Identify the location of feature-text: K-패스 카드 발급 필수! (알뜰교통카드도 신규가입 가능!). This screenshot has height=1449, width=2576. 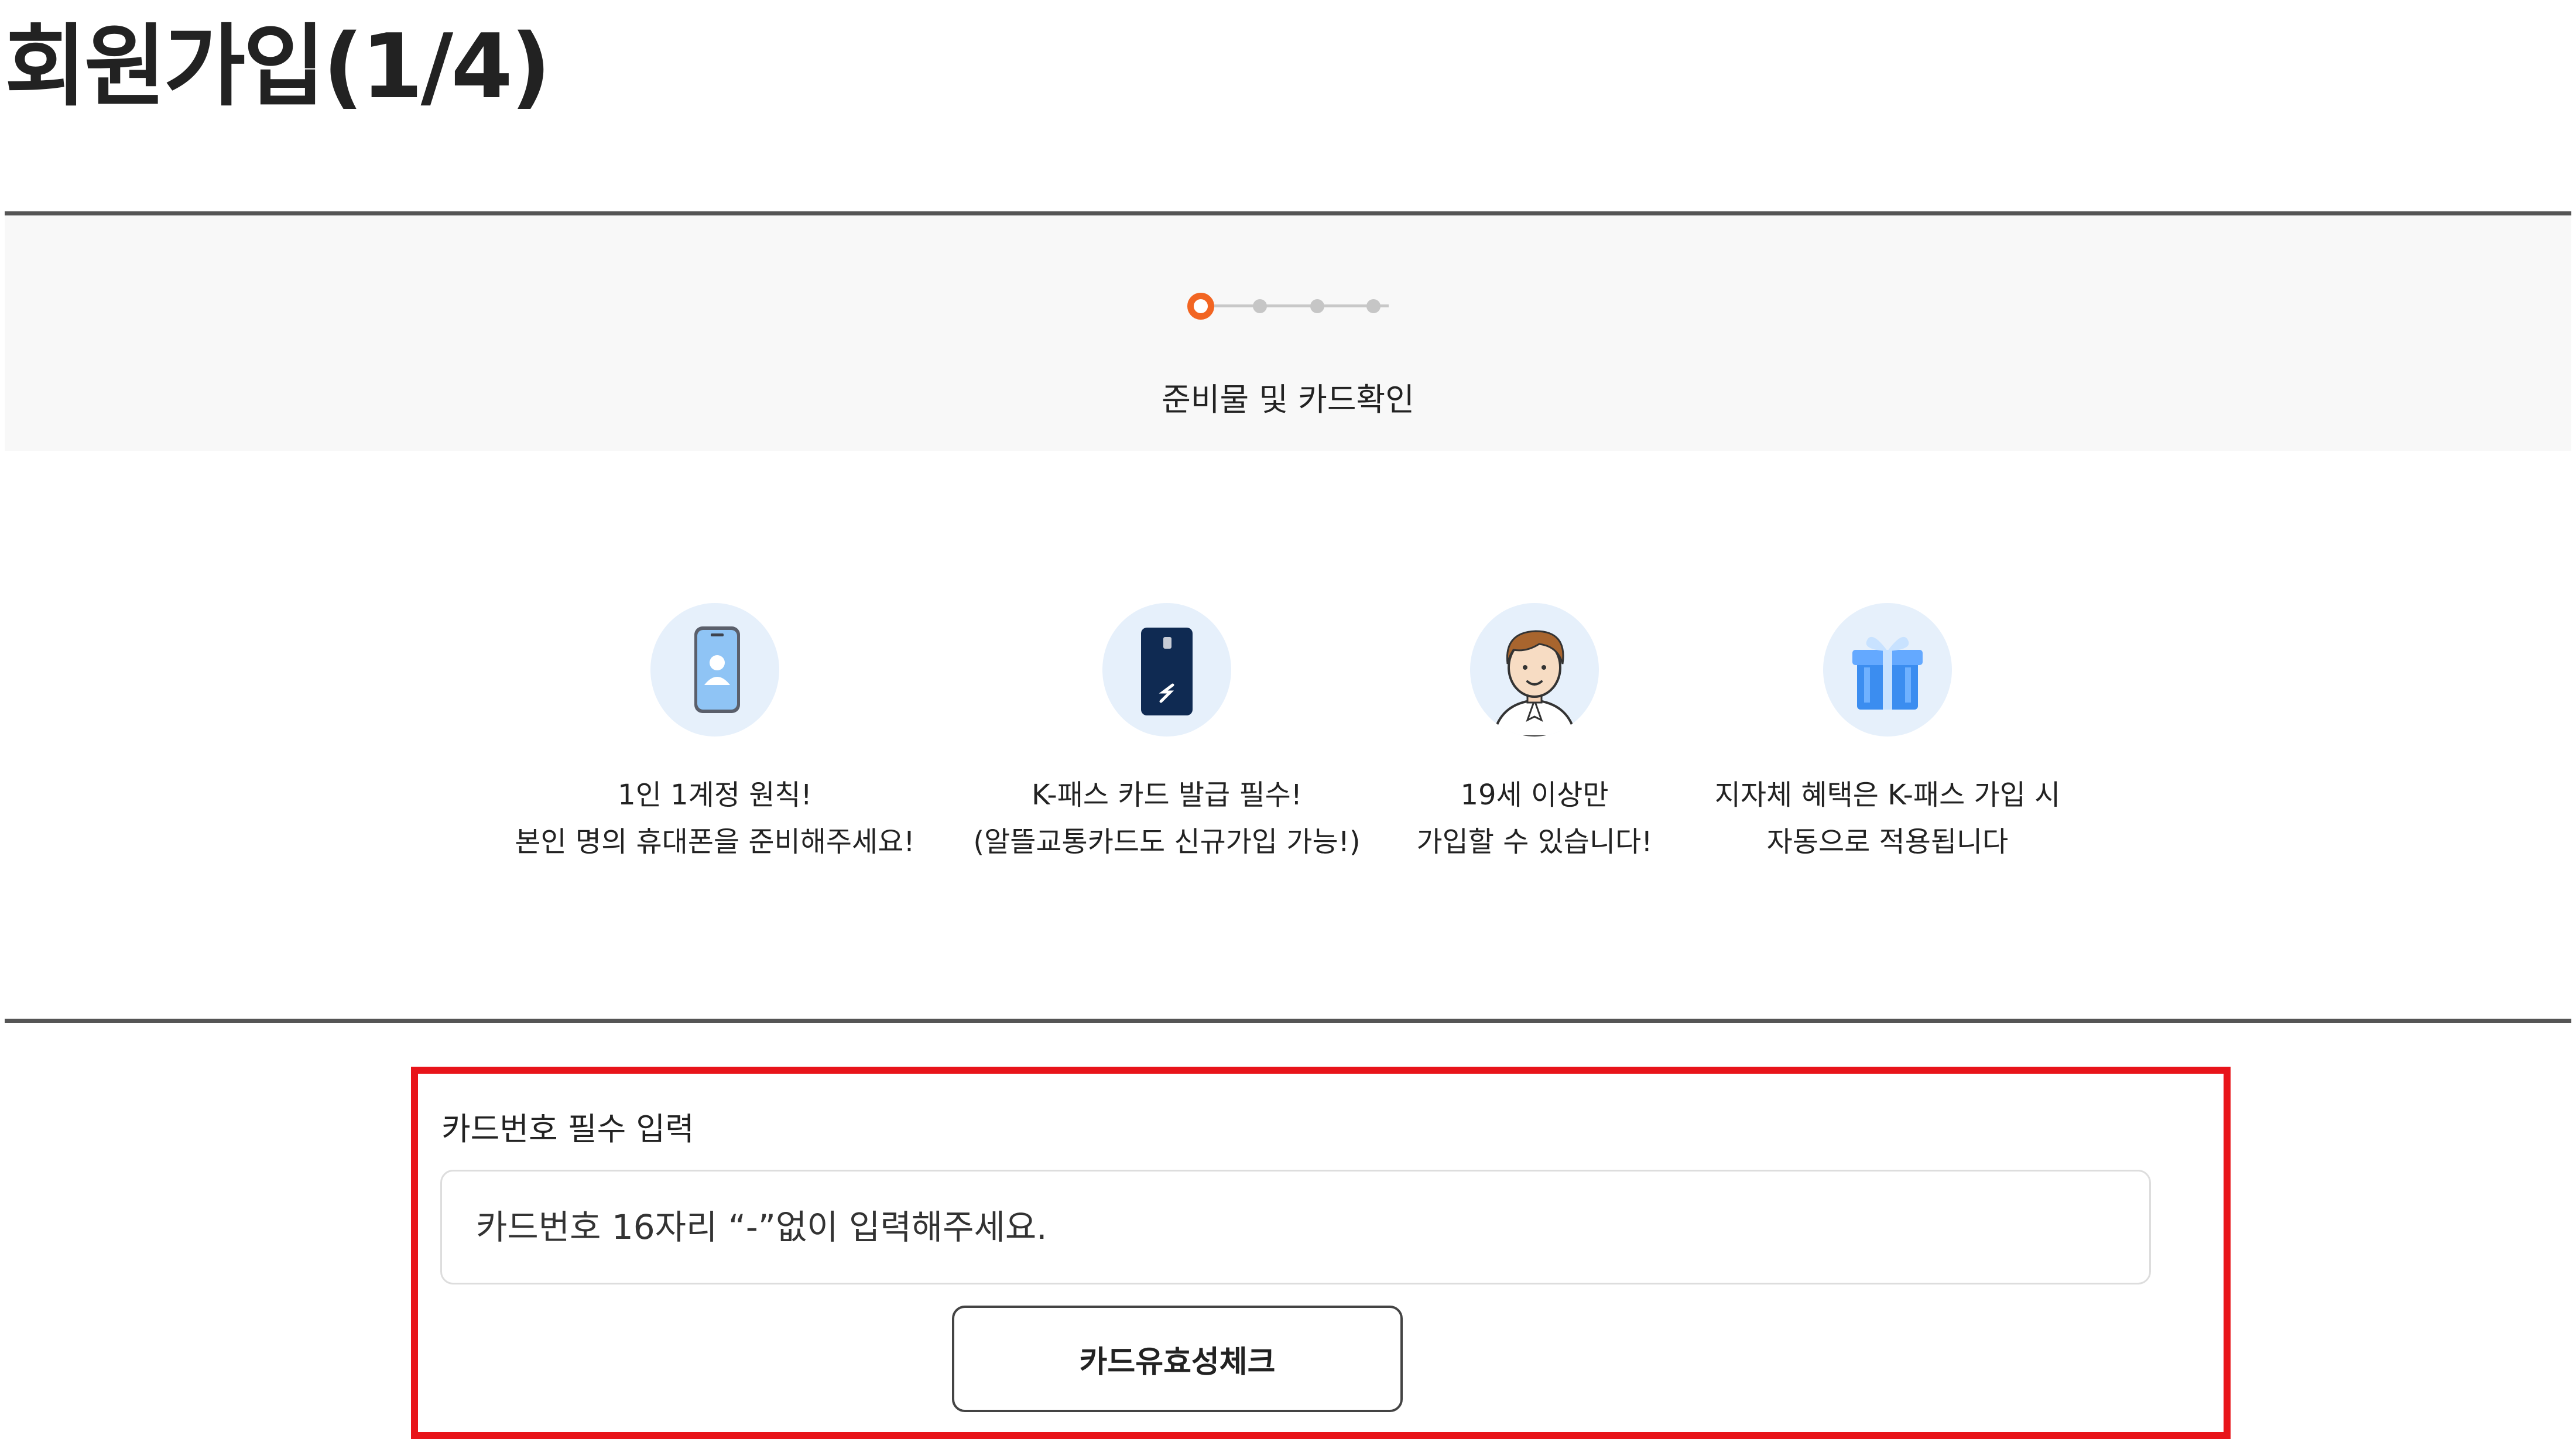
(1167, 818).